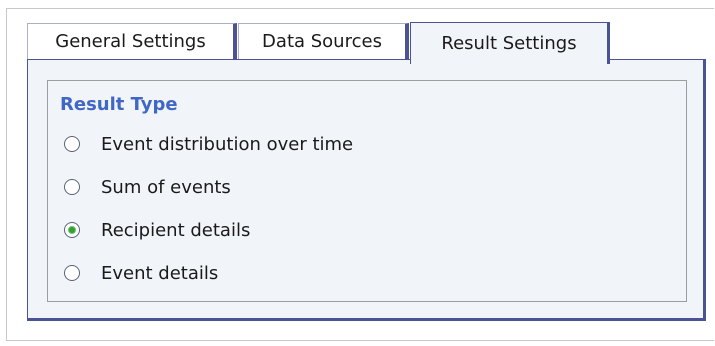 This screenshot has height=346, width=715. I want to click on tab-general-settings: General Settings, so click(132, 41).